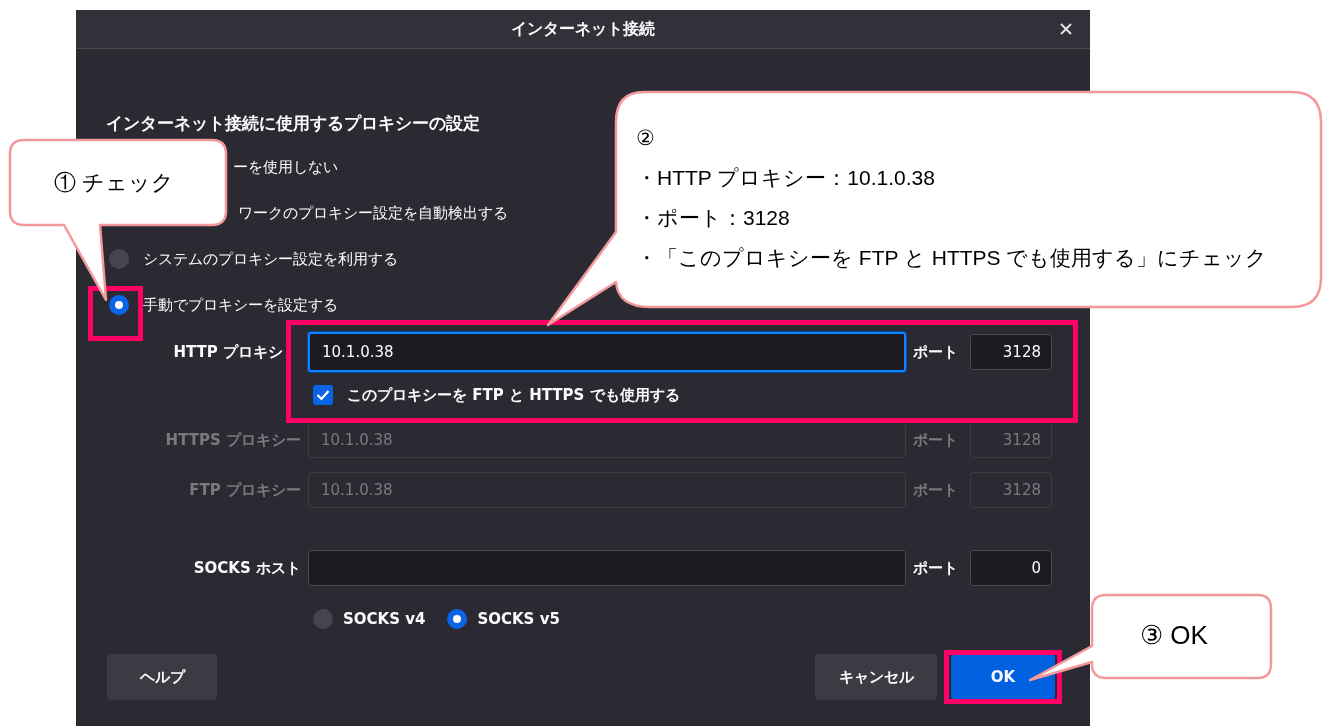 Image resolution: width=1324 pixels, height=726 pixels. I want to click on field-label: FTP プロキシー, so click(244, 490).